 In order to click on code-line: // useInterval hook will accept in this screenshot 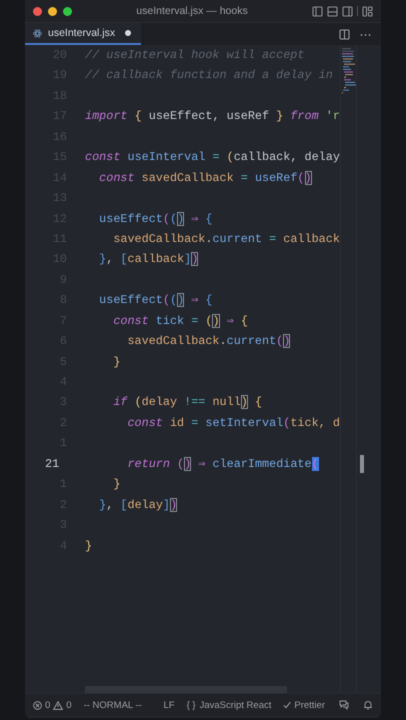, I will do `click(195, 55)`.